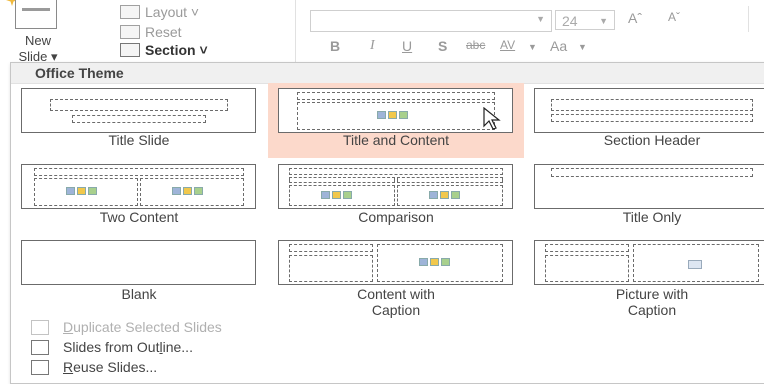  What do you see at coordinates (37, 40) in the screenshot?
I see `new-slide-label: New` at bounding box center [37, 40].